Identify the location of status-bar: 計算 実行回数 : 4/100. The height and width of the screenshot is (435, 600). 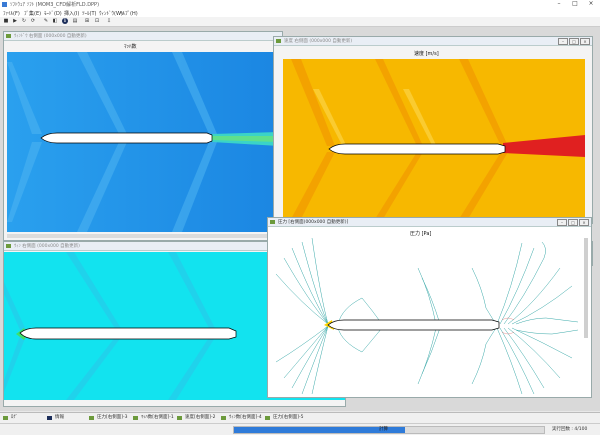
(300, 429).